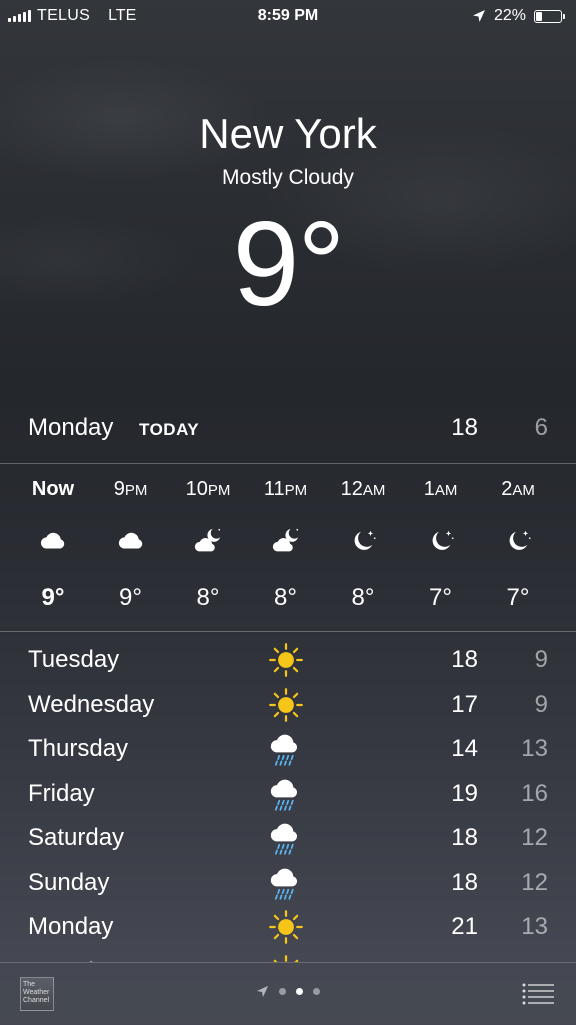 This screenshot has height=1025, width=576. I want to click on daily-row: Friday 19 16, so click(288, 794).